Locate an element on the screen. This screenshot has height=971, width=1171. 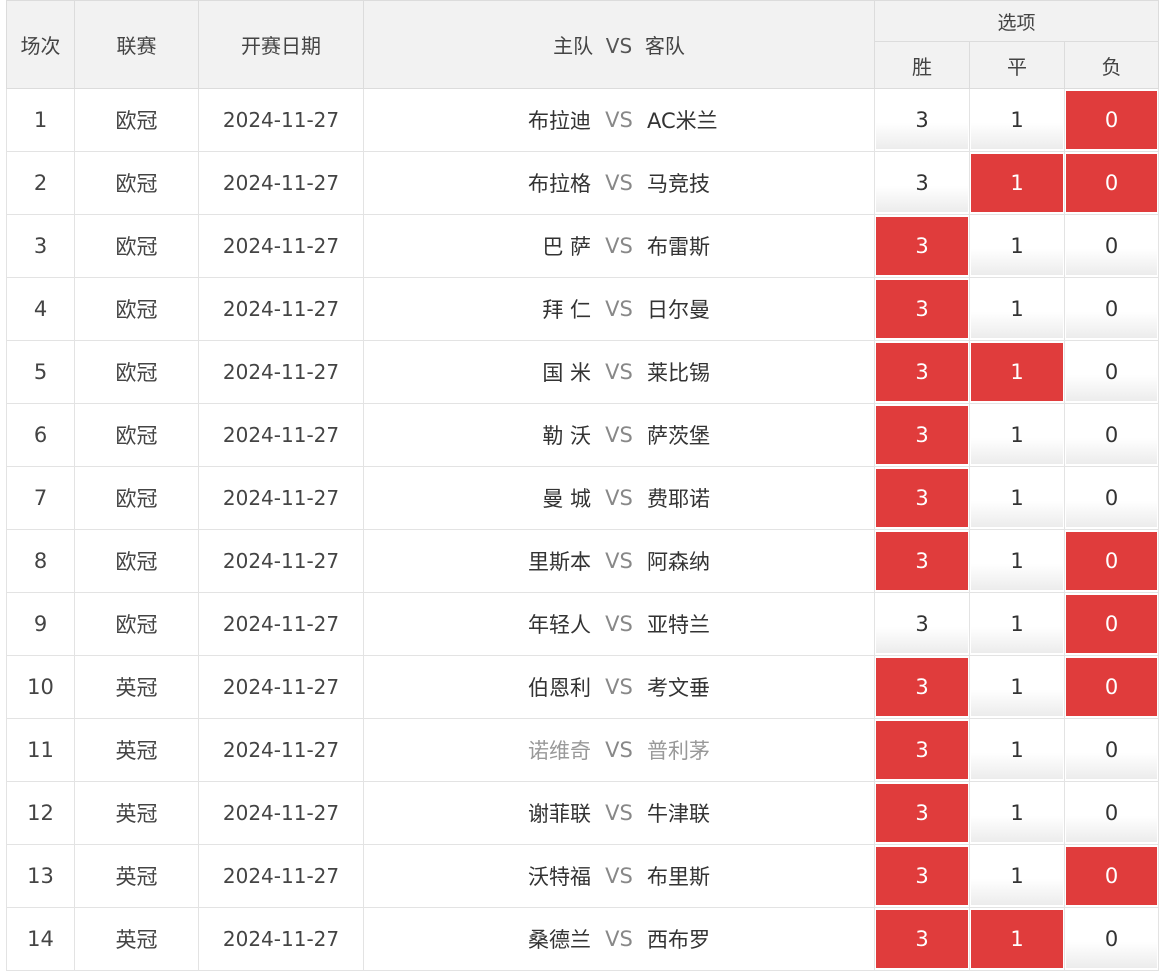
row-index: 8 is located at coordinates (40, 561).